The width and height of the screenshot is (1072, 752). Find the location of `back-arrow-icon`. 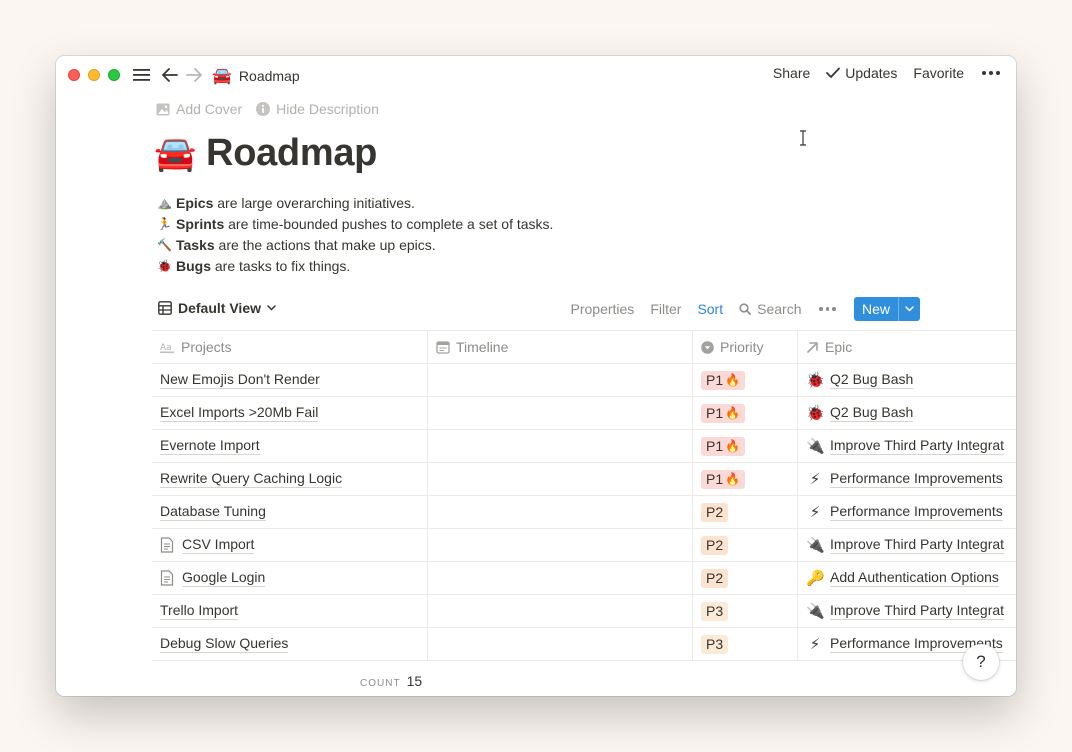

back-arrow-icon is located at coordinates (170, 75).